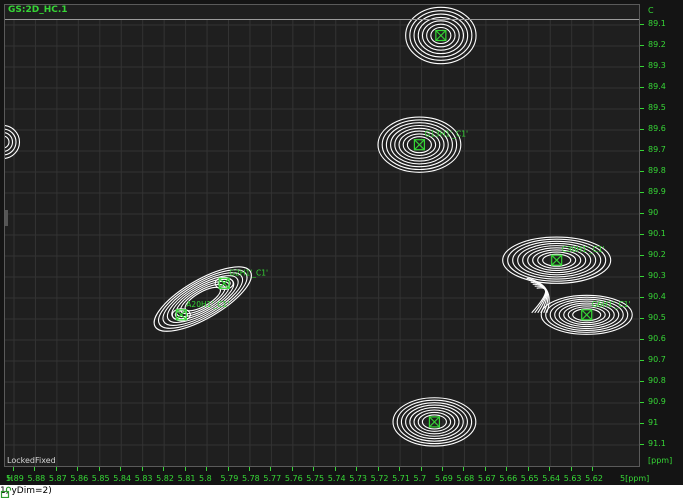 This screenshot has width=683, height=500. I want to click on x-tick-label: 5.7, so click(420, 478).